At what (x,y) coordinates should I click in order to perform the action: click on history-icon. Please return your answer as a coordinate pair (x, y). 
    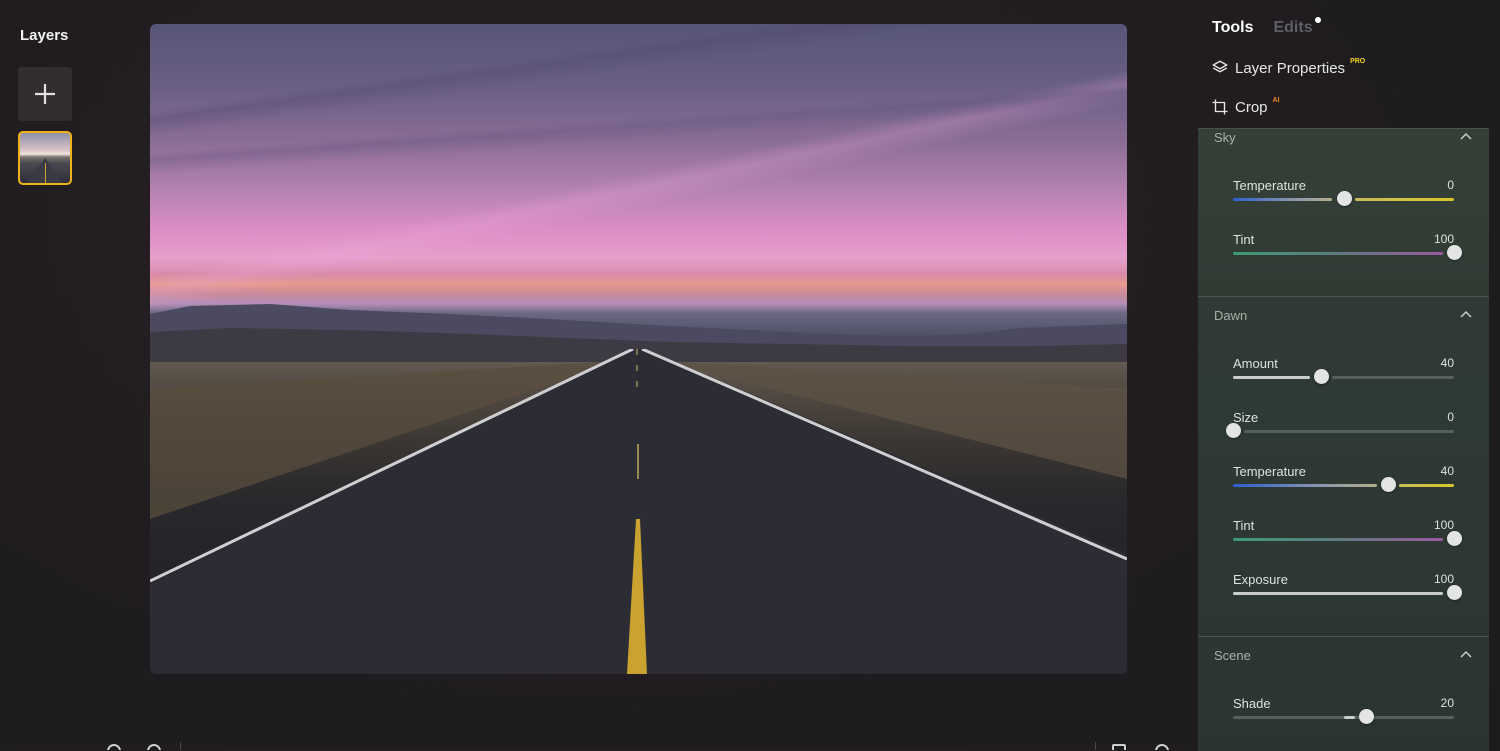
    Looking at the image, I should click on (1162, 747).